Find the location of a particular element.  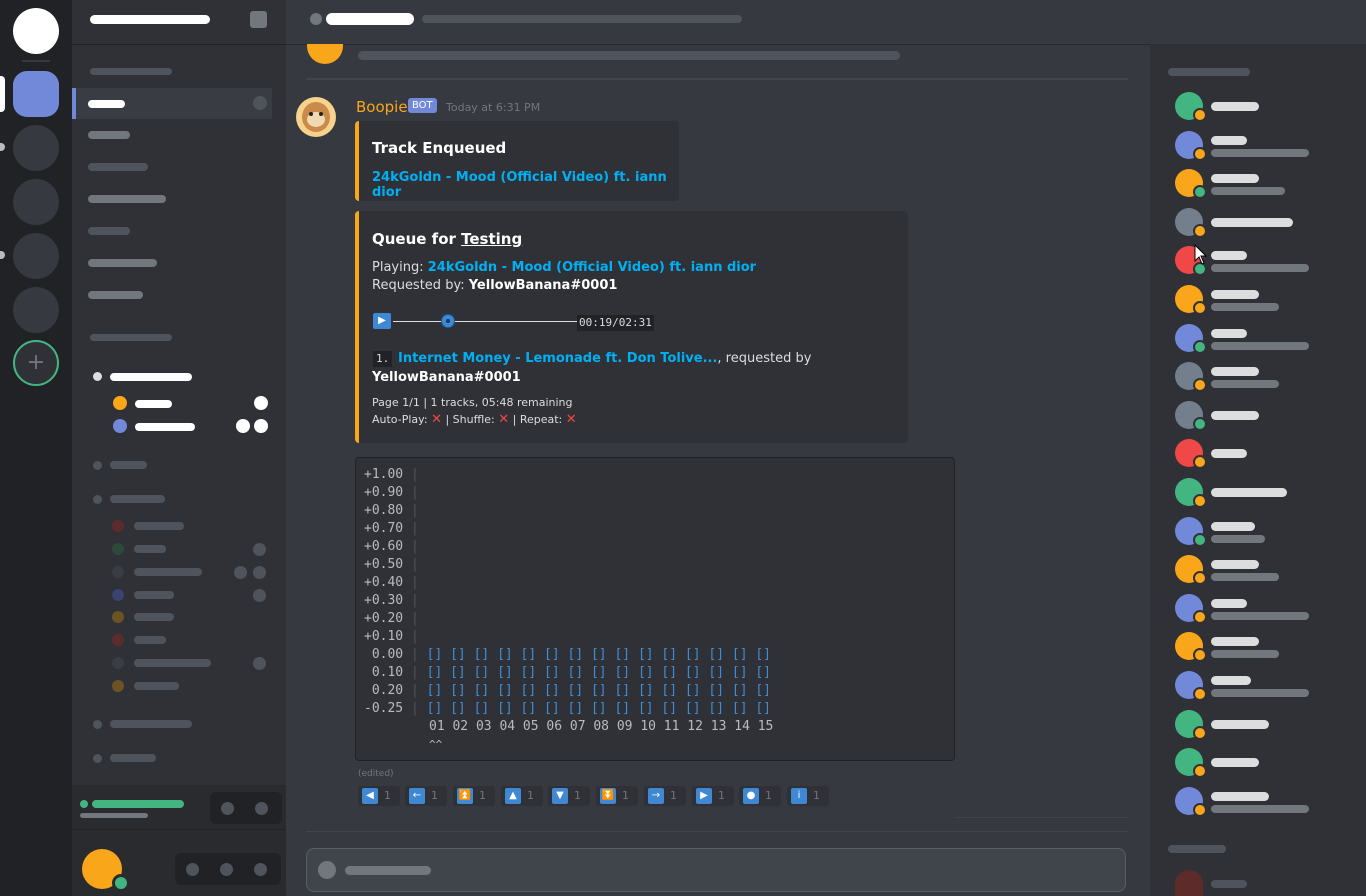

home-button is located at coordinates (36, 31).